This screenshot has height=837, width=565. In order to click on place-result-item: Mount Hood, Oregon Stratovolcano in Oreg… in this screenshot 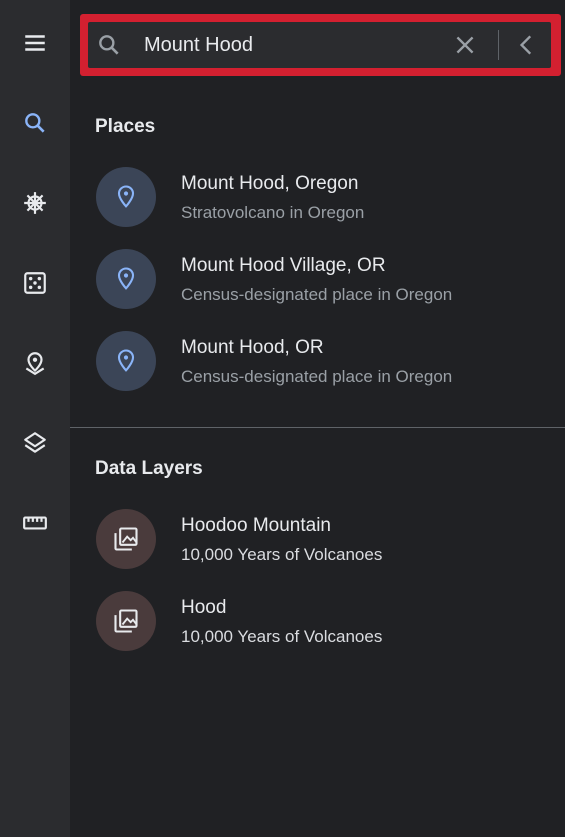, I will do `click(317, 197)`.